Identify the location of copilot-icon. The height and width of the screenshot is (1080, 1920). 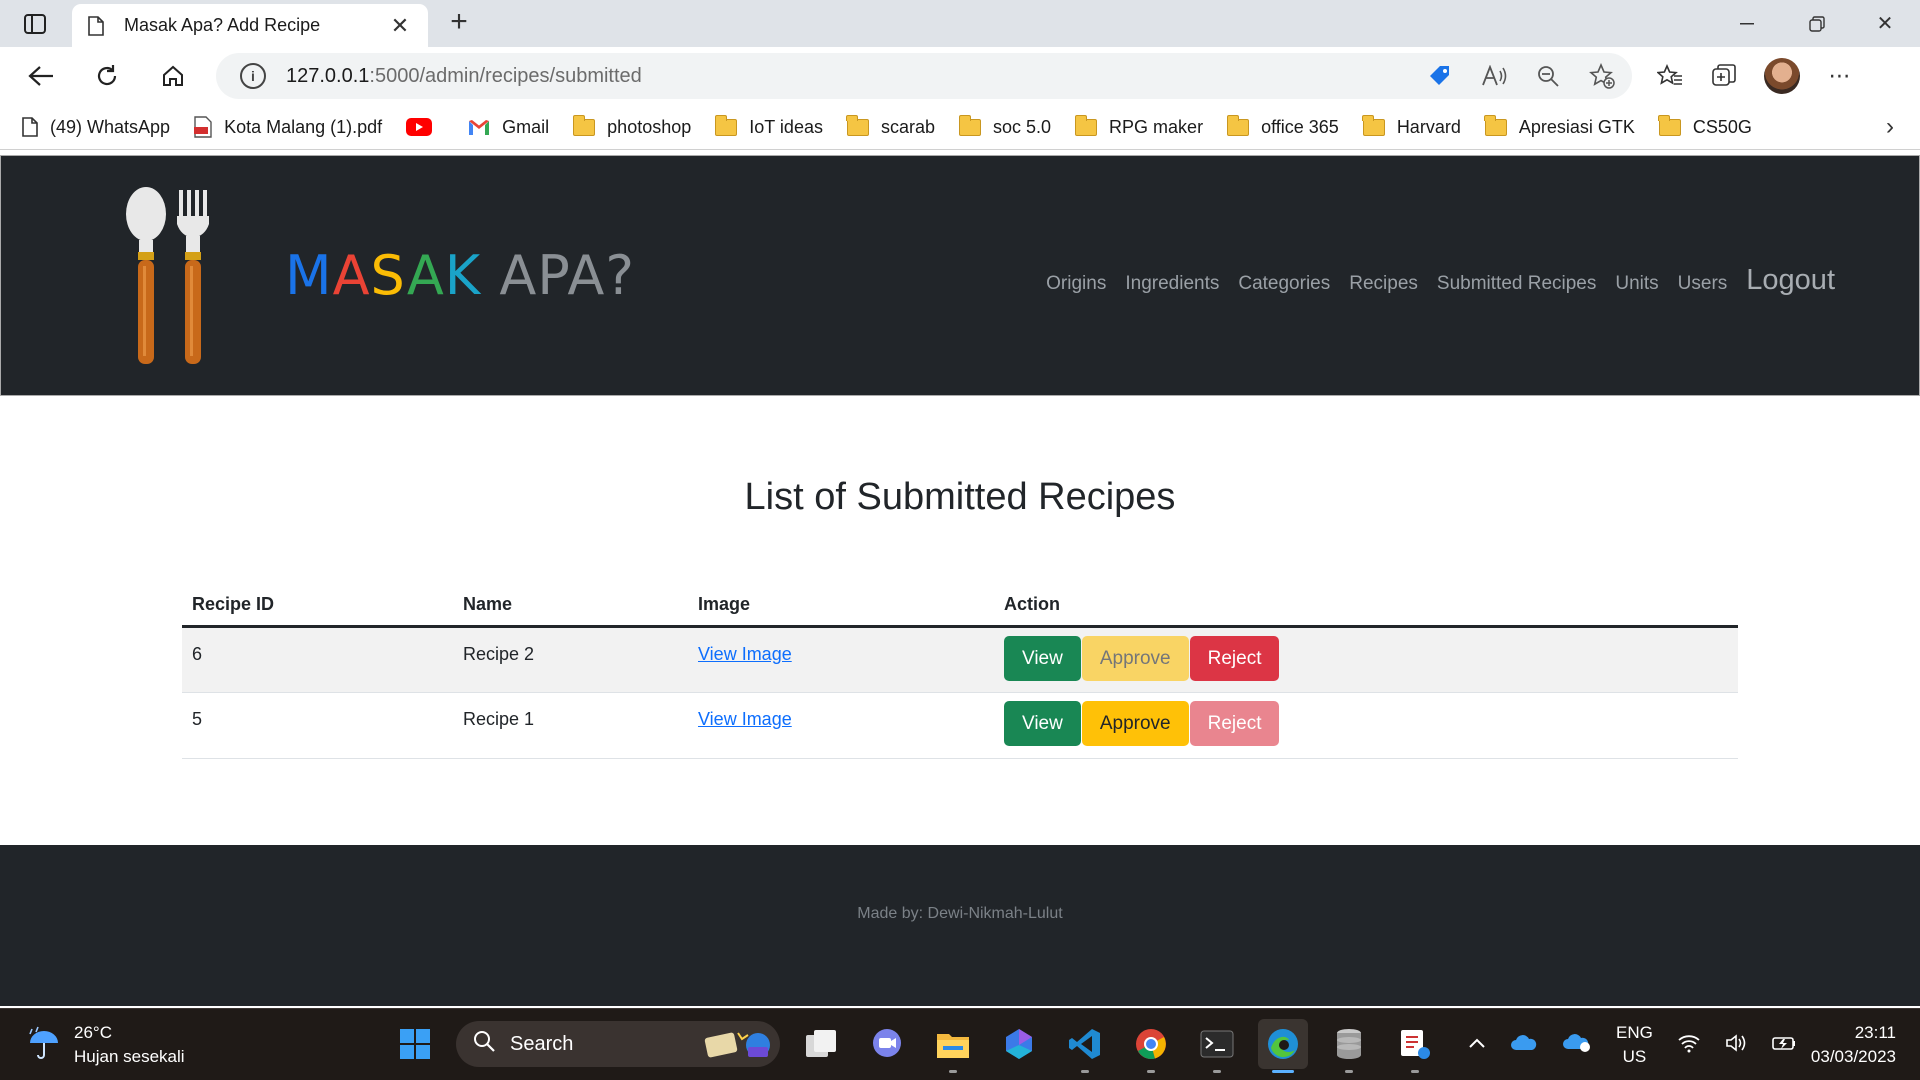
(1019, 1044).